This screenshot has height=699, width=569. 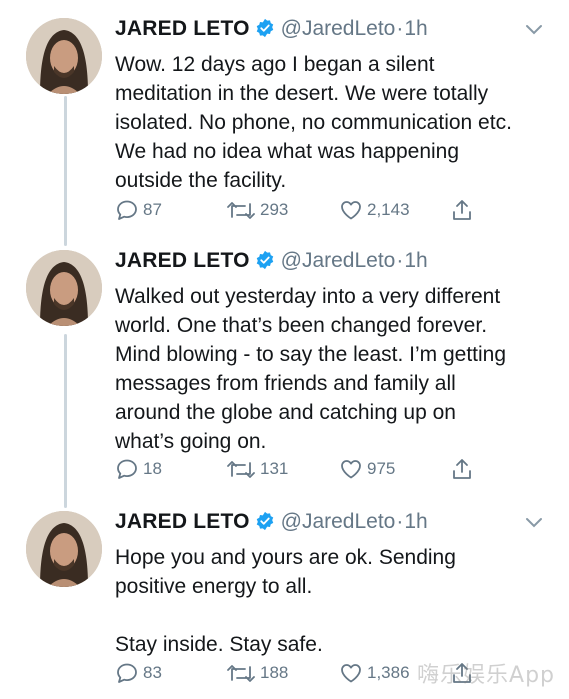 What do you see at coordinates (274, 672) in the screenshot?
I see `retweet-count: 188` at bounding box center [274, 672].